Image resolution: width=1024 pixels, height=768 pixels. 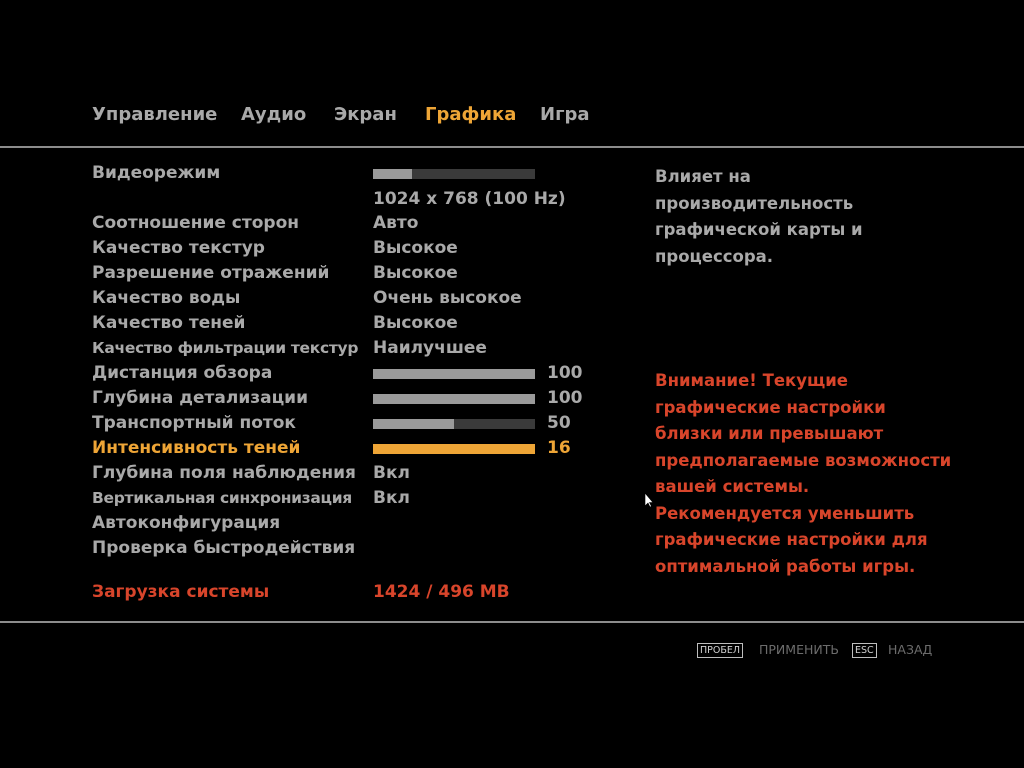 I want to click on setting-label: Дистанция обзора, so click(x=182, y=373).